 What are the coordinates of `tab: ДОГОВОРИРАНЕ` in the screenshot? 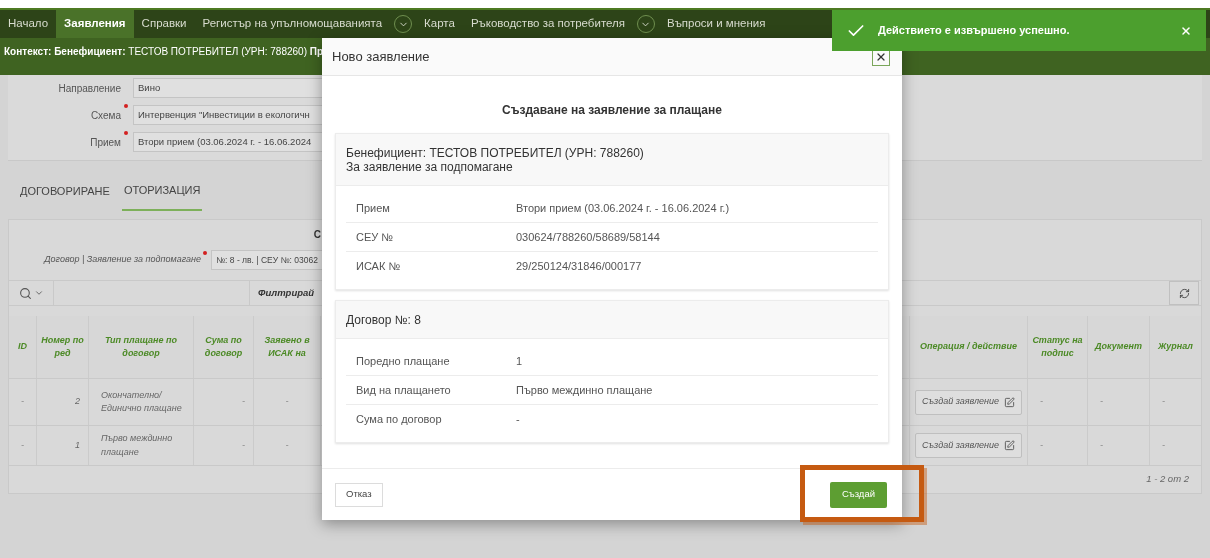 It's located at (65, 191).